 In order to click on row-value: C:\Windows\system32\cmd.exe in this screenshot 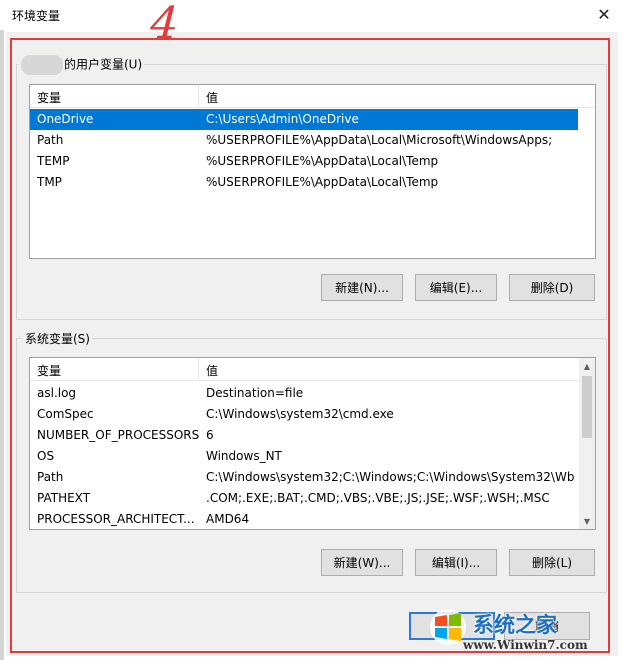, I will do `click(300, 414)`.